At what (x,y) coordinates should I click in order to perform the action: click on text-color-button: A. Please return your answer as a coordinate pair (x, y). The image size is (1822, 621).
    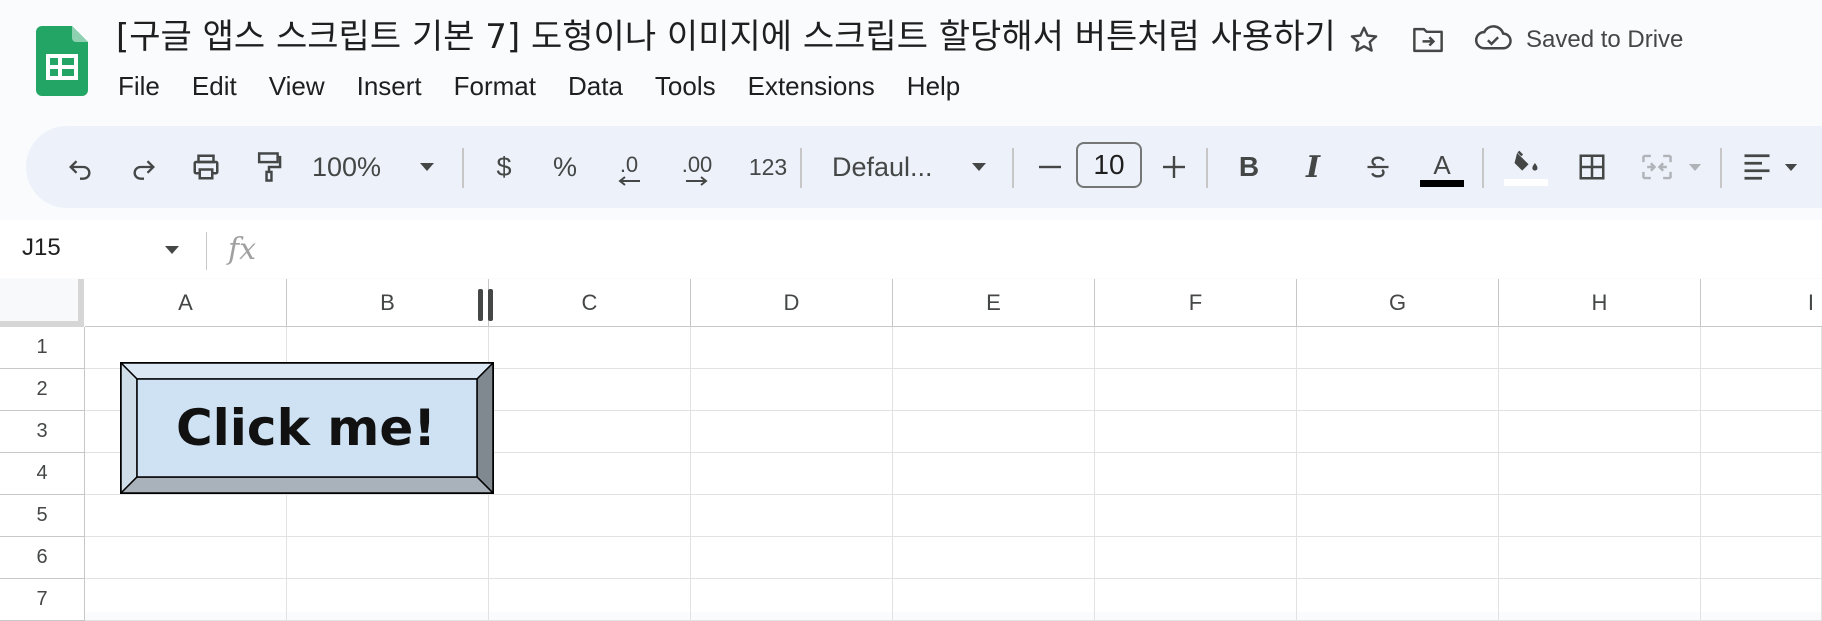
    Looking at the image, I should click on (1442, 167).